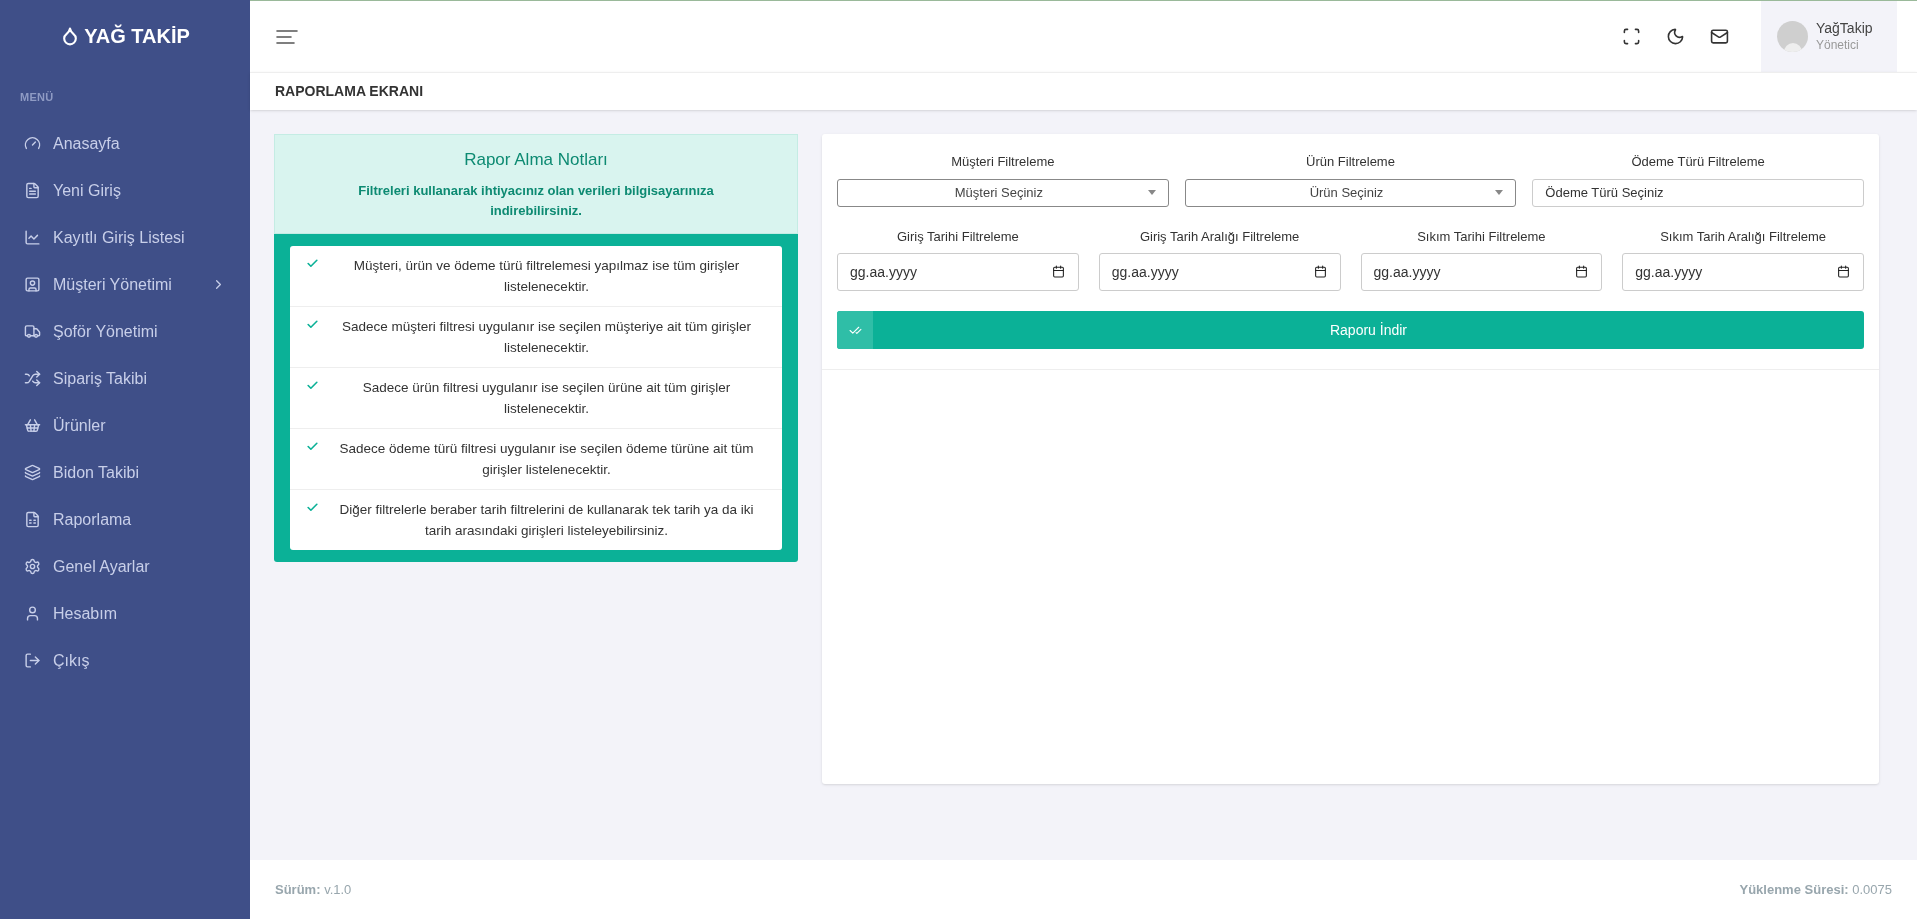 The image size is (1917, 919). I want to click on download-report-button: Raporu İndir, so click(1350, 330).